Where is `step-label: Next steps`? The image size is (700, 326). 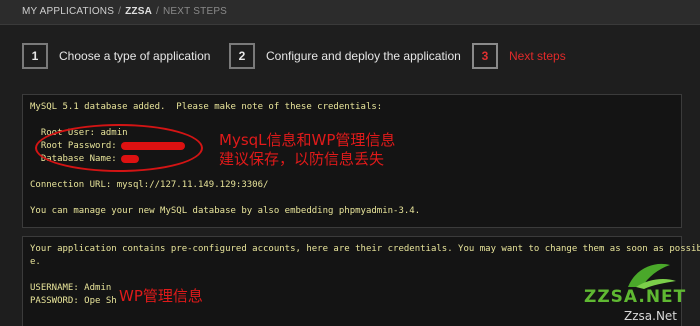 step-label: Next steps is located at coordinates (537, 56).